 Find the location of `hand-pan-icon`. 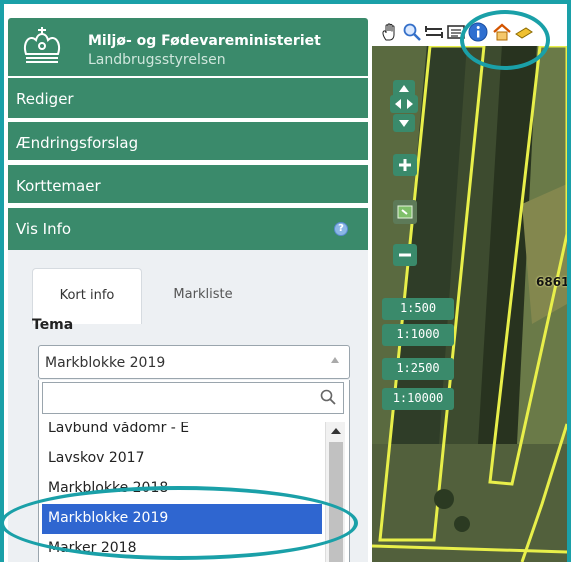

hand-pan-icon is located at coordinates (390, 32).